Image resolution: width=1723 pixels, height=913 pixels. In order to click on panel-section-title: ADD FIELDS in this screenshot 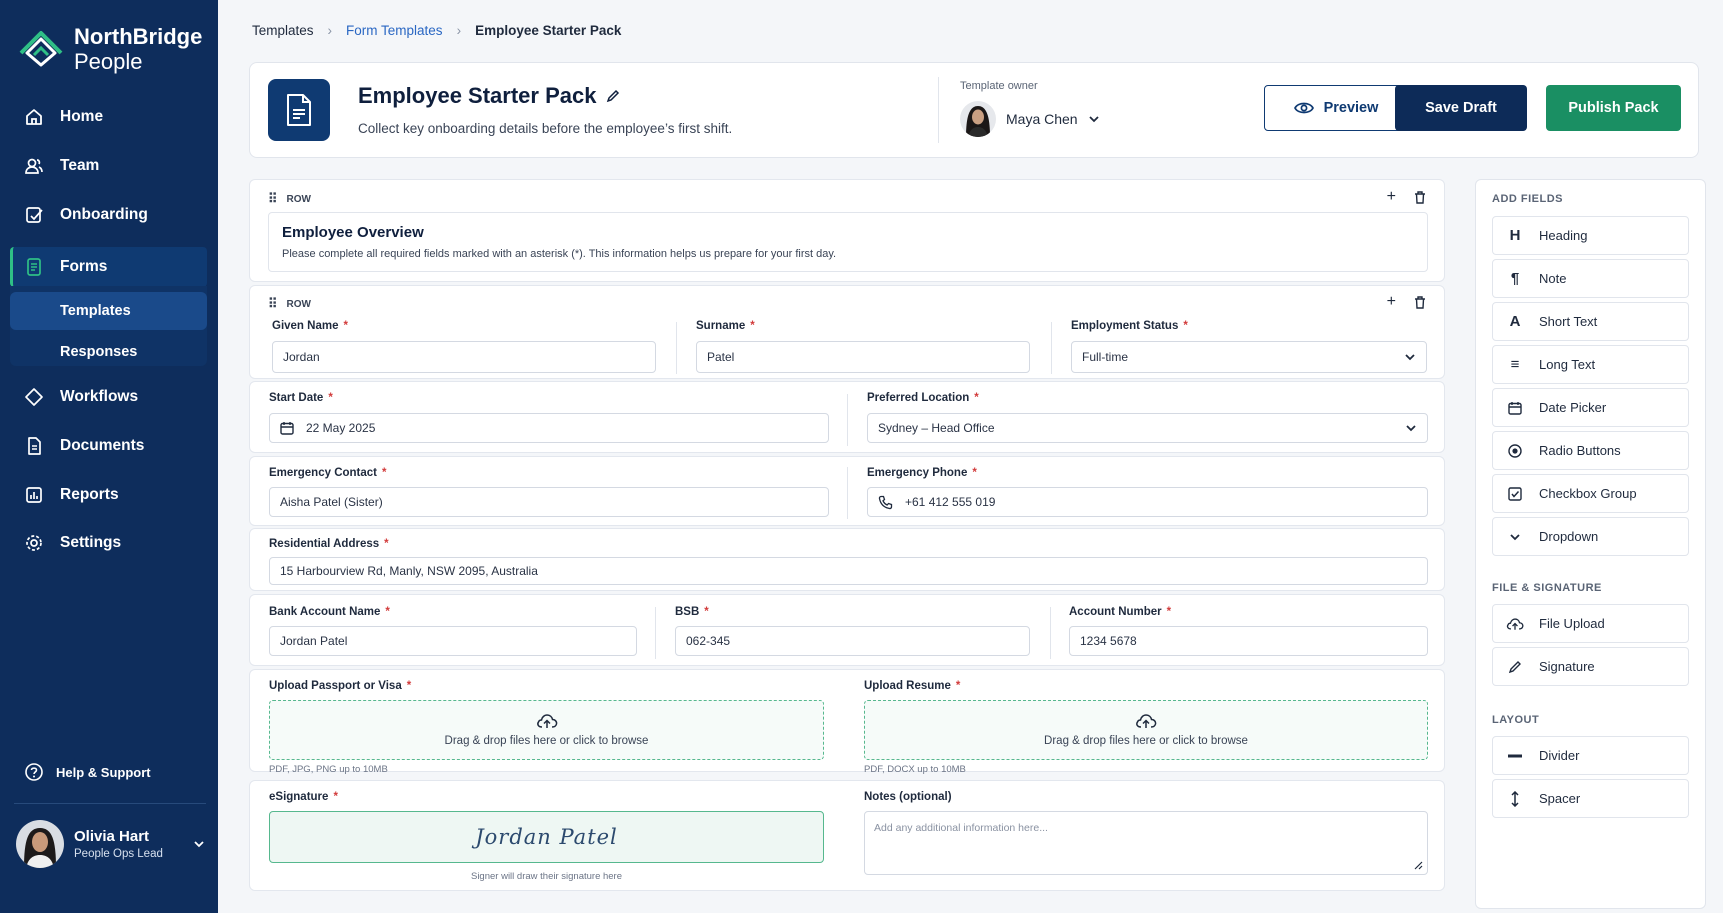, I will do `click(1527, 199)`.